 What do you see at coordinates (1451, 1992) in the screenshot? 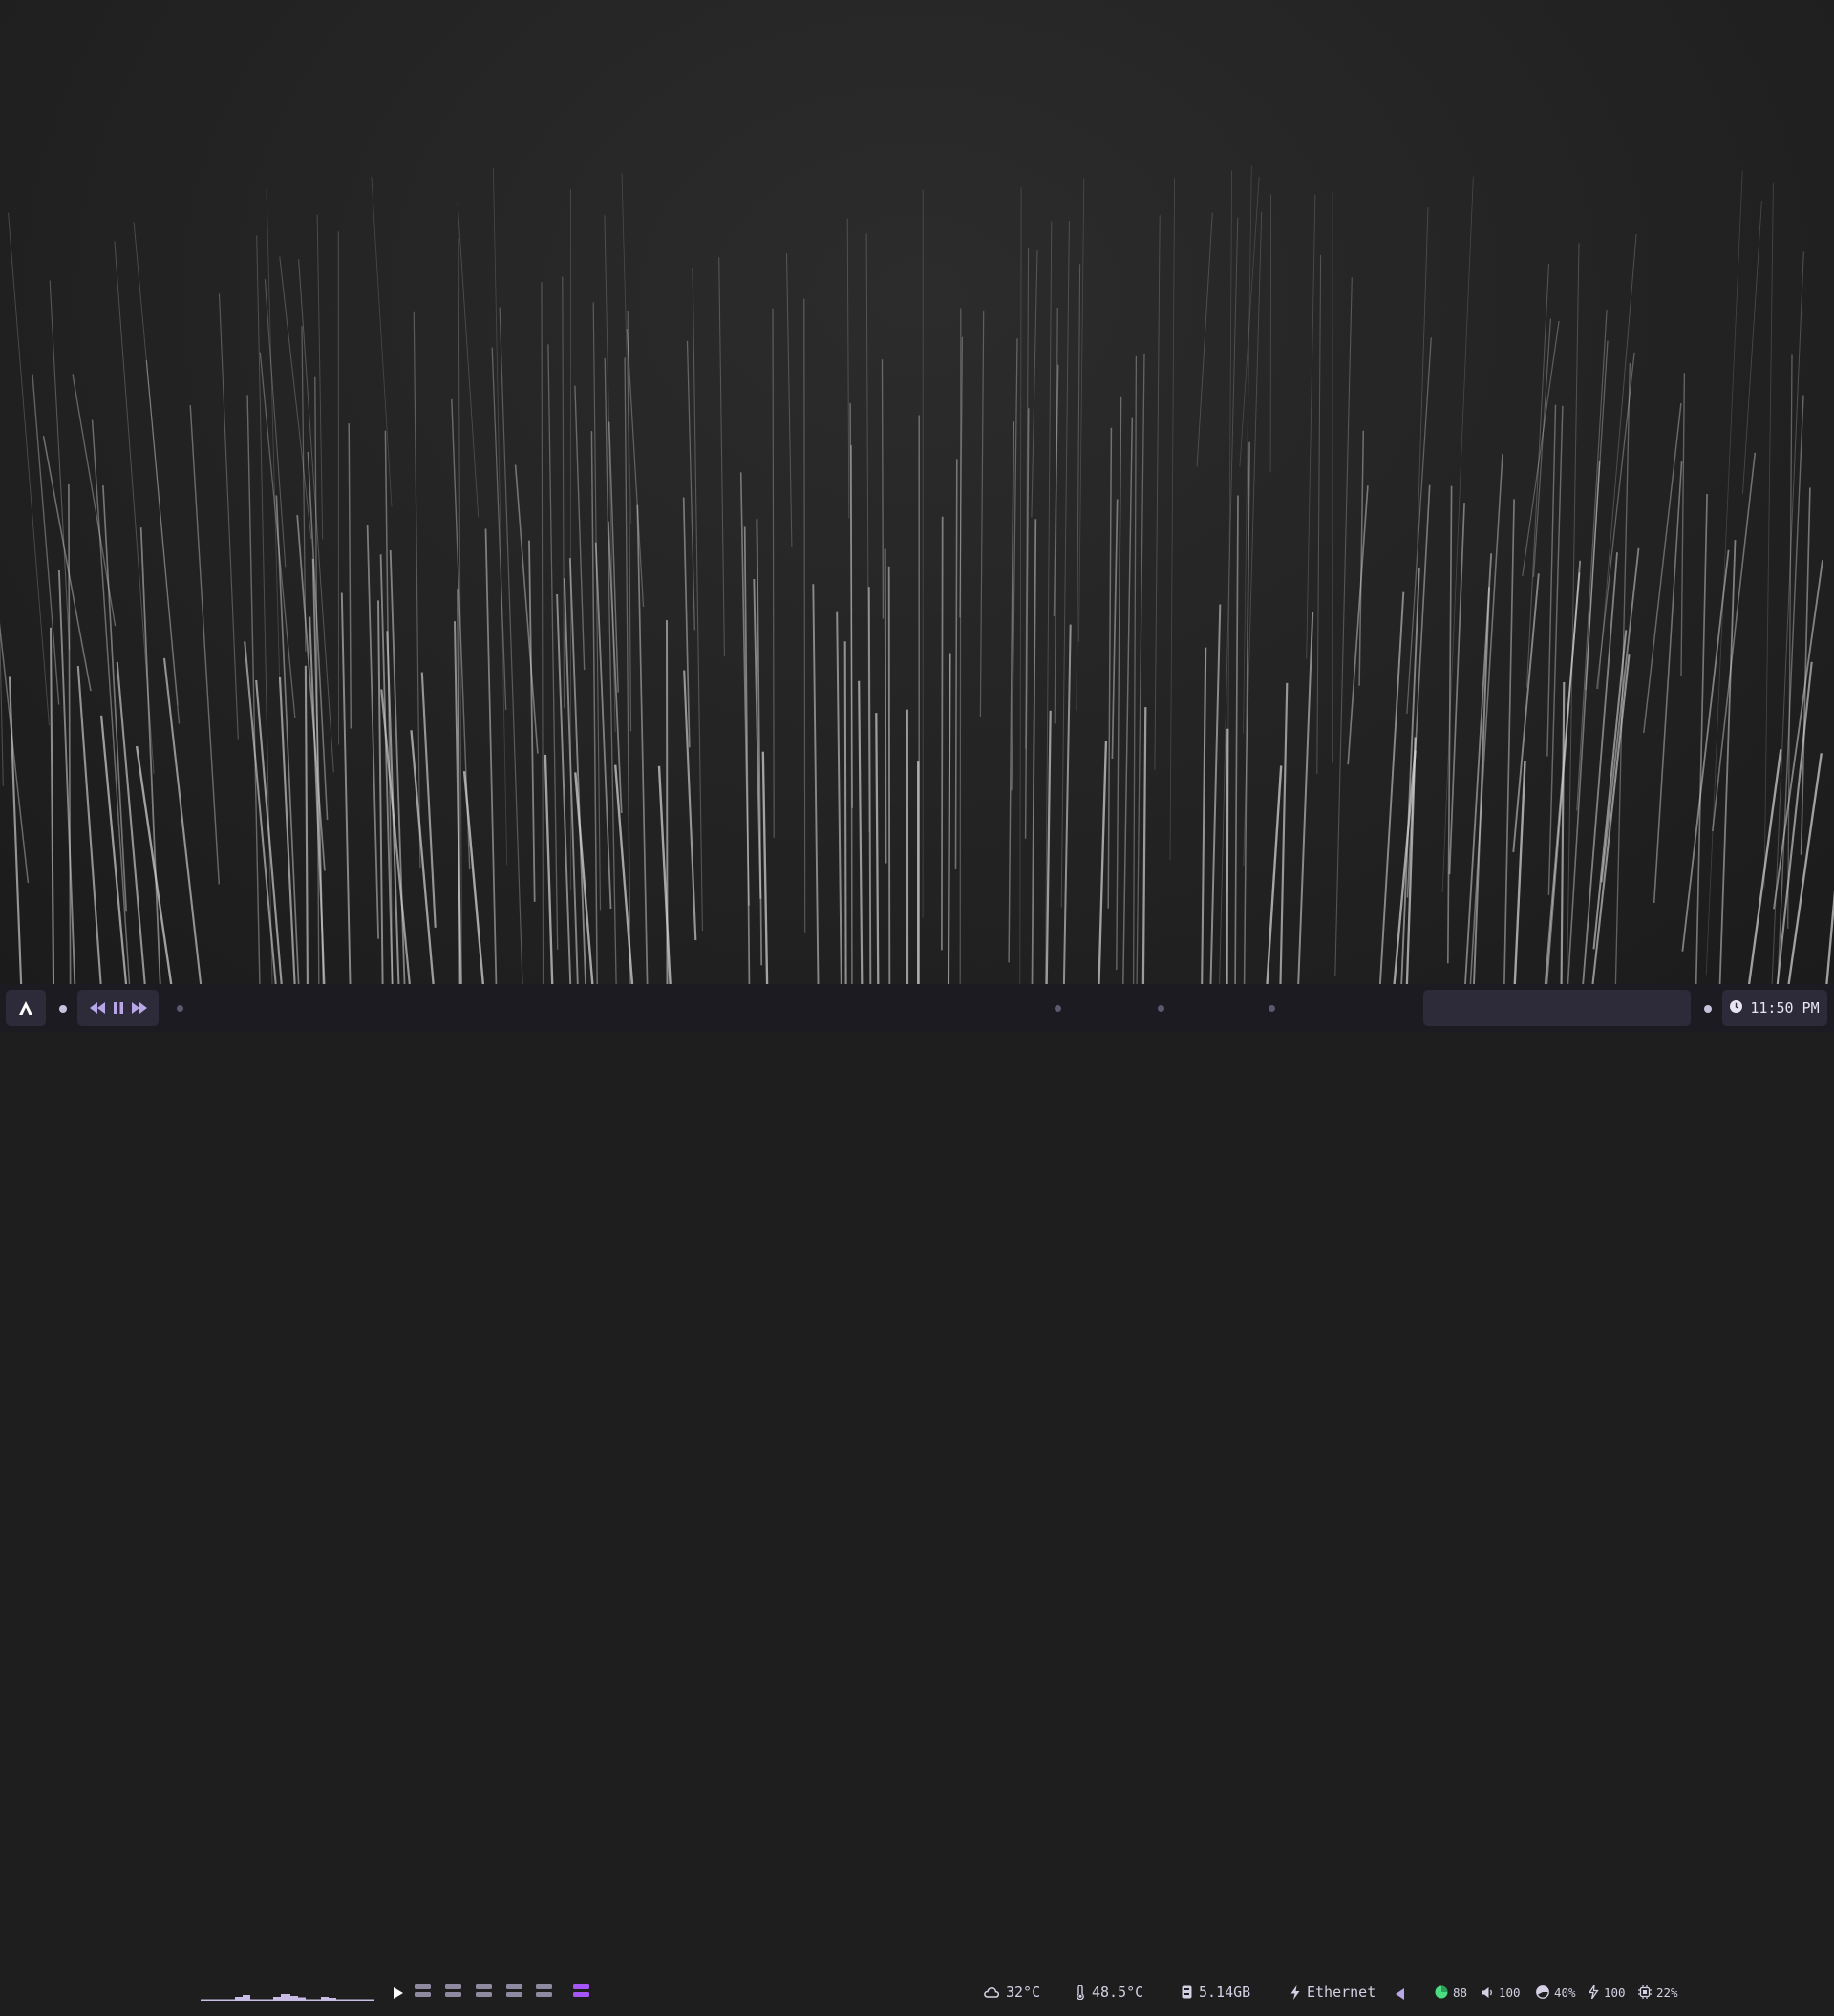
I see `battery-widget: 88` at bounding box center [1451, 1992].